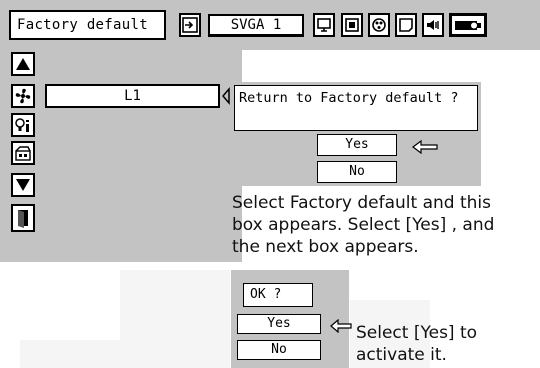 The width and height of the screenshot is (540, 368). I want to click on sound-icon, so click(433, 25).